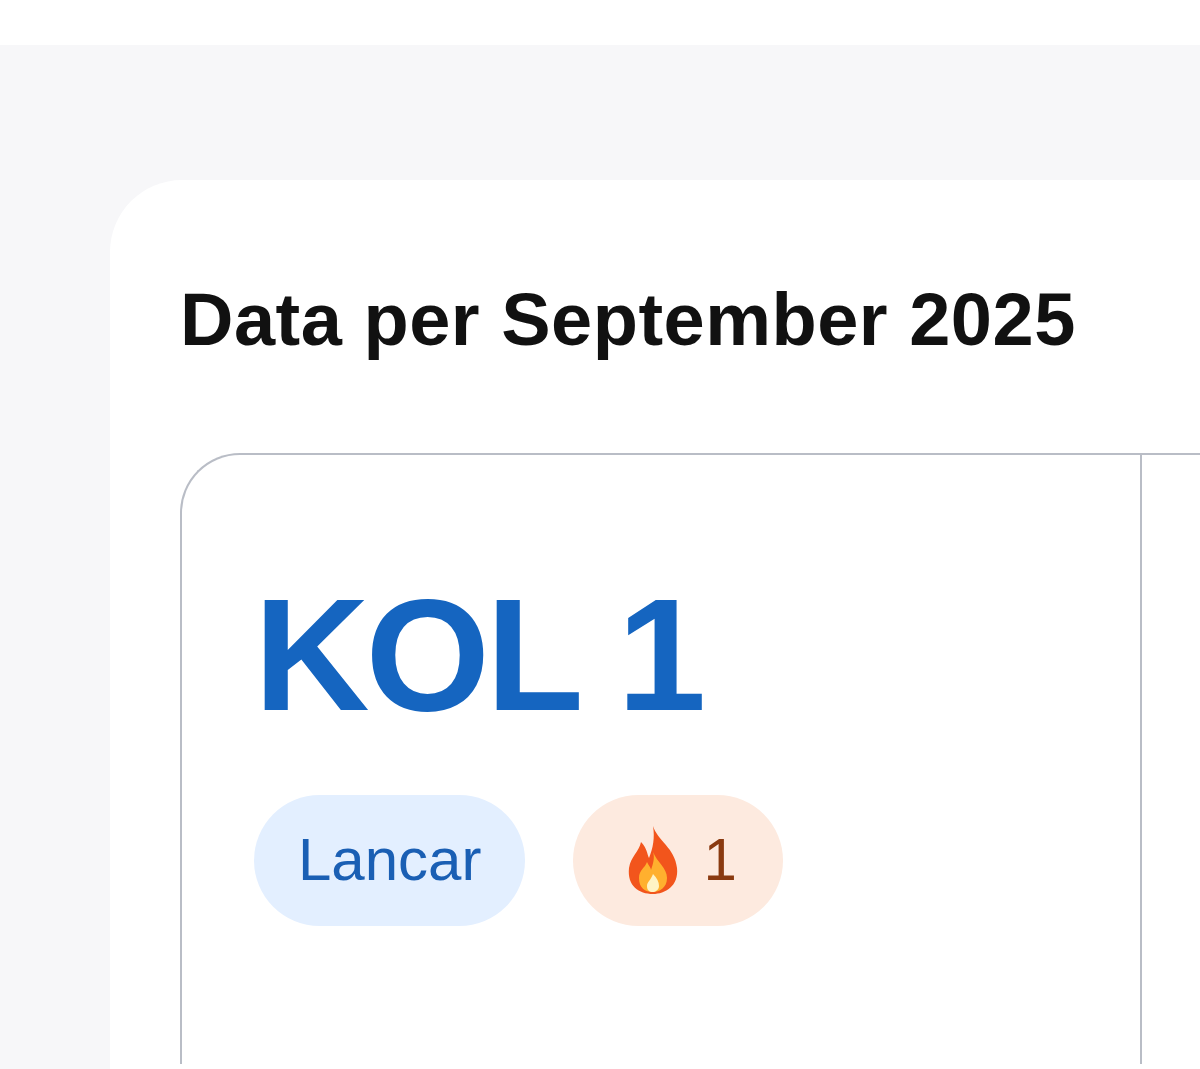  Describe the element at coordinates (720, 860) in the screenshot. I see `streak-count: 1` at that location.